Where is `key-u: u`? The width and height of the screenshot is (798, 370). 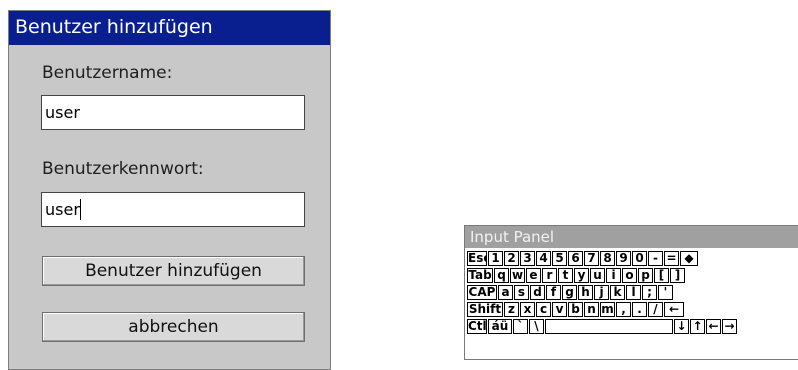
key-u: u is located at coordinates (597, 275).